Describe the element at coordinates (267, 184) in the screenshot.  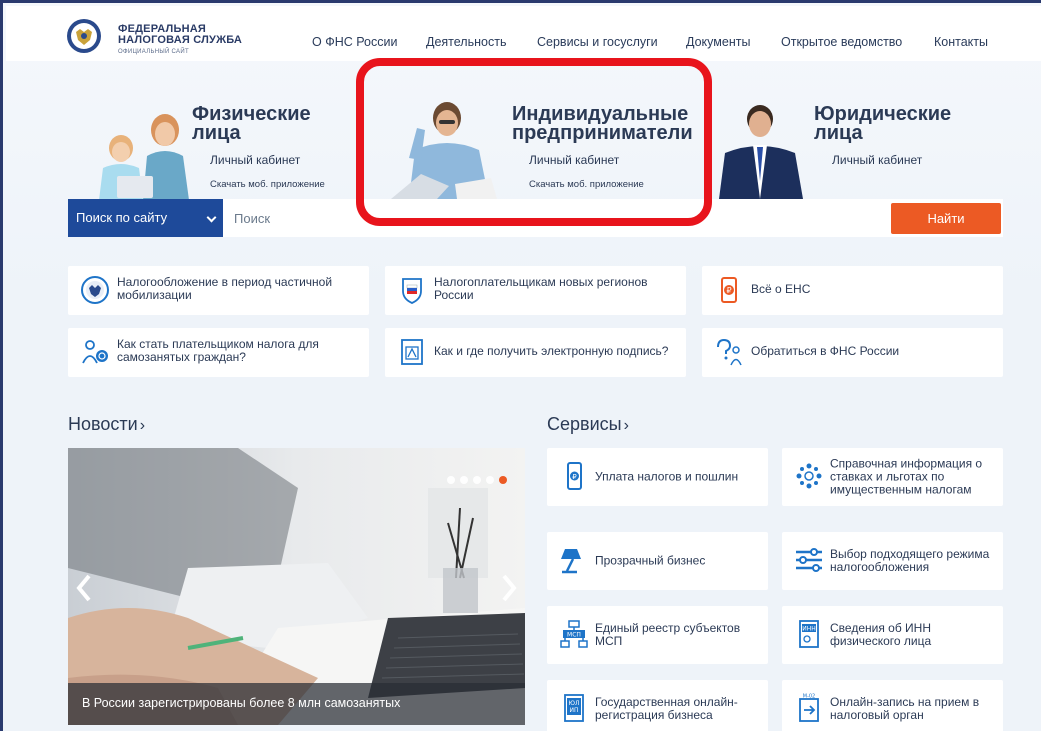
I see `individuals-app-link: Скачать моб. приложение` at that location.